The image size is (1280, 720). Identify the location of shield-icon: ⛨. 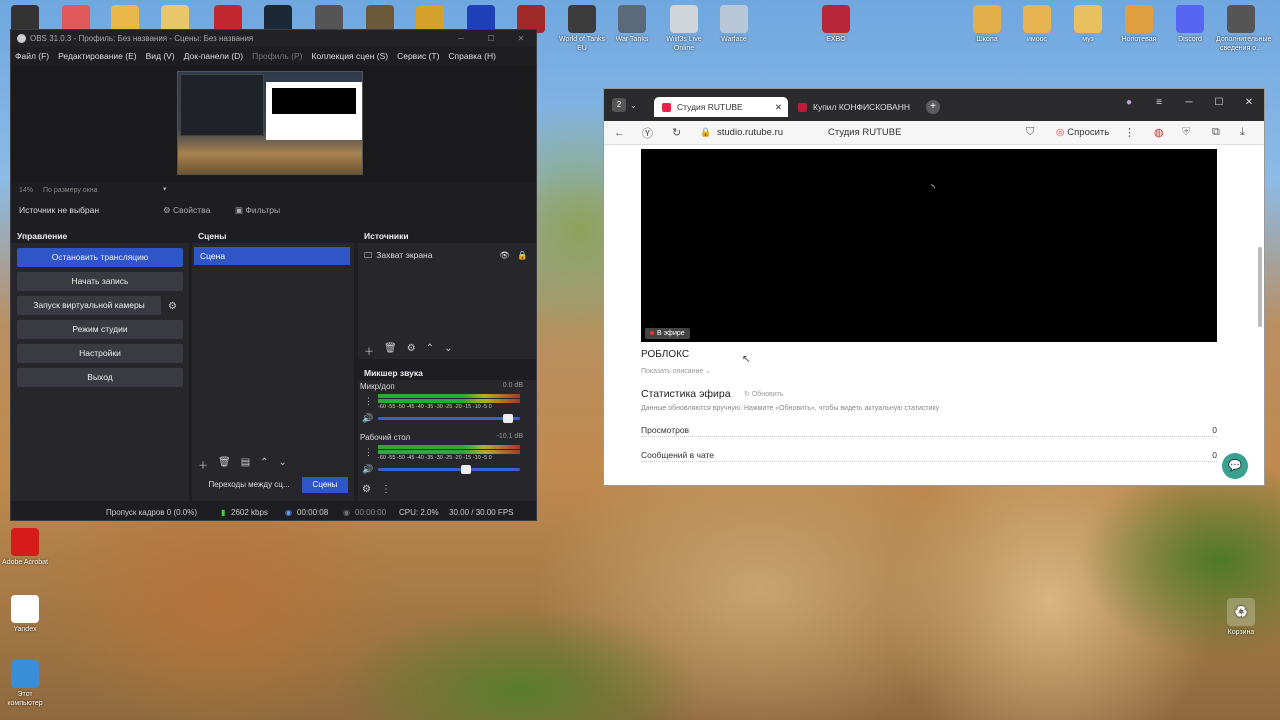
(1186, 132).